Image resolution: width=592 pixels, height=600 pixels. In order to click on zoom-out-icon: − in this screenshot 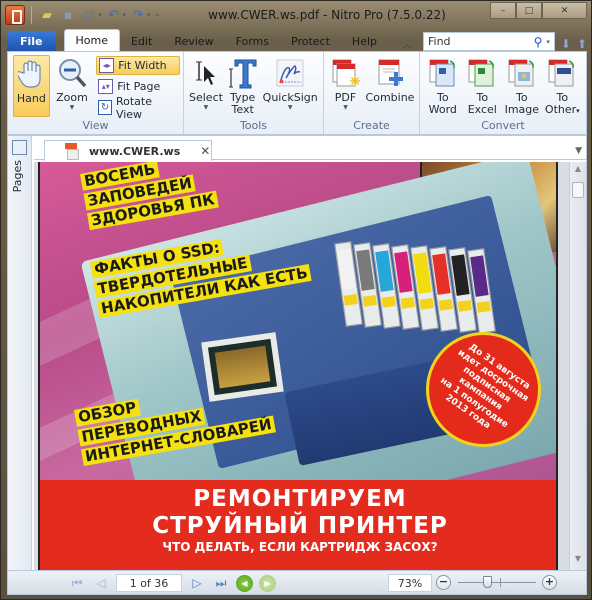, I will do `click(443, 582)`.